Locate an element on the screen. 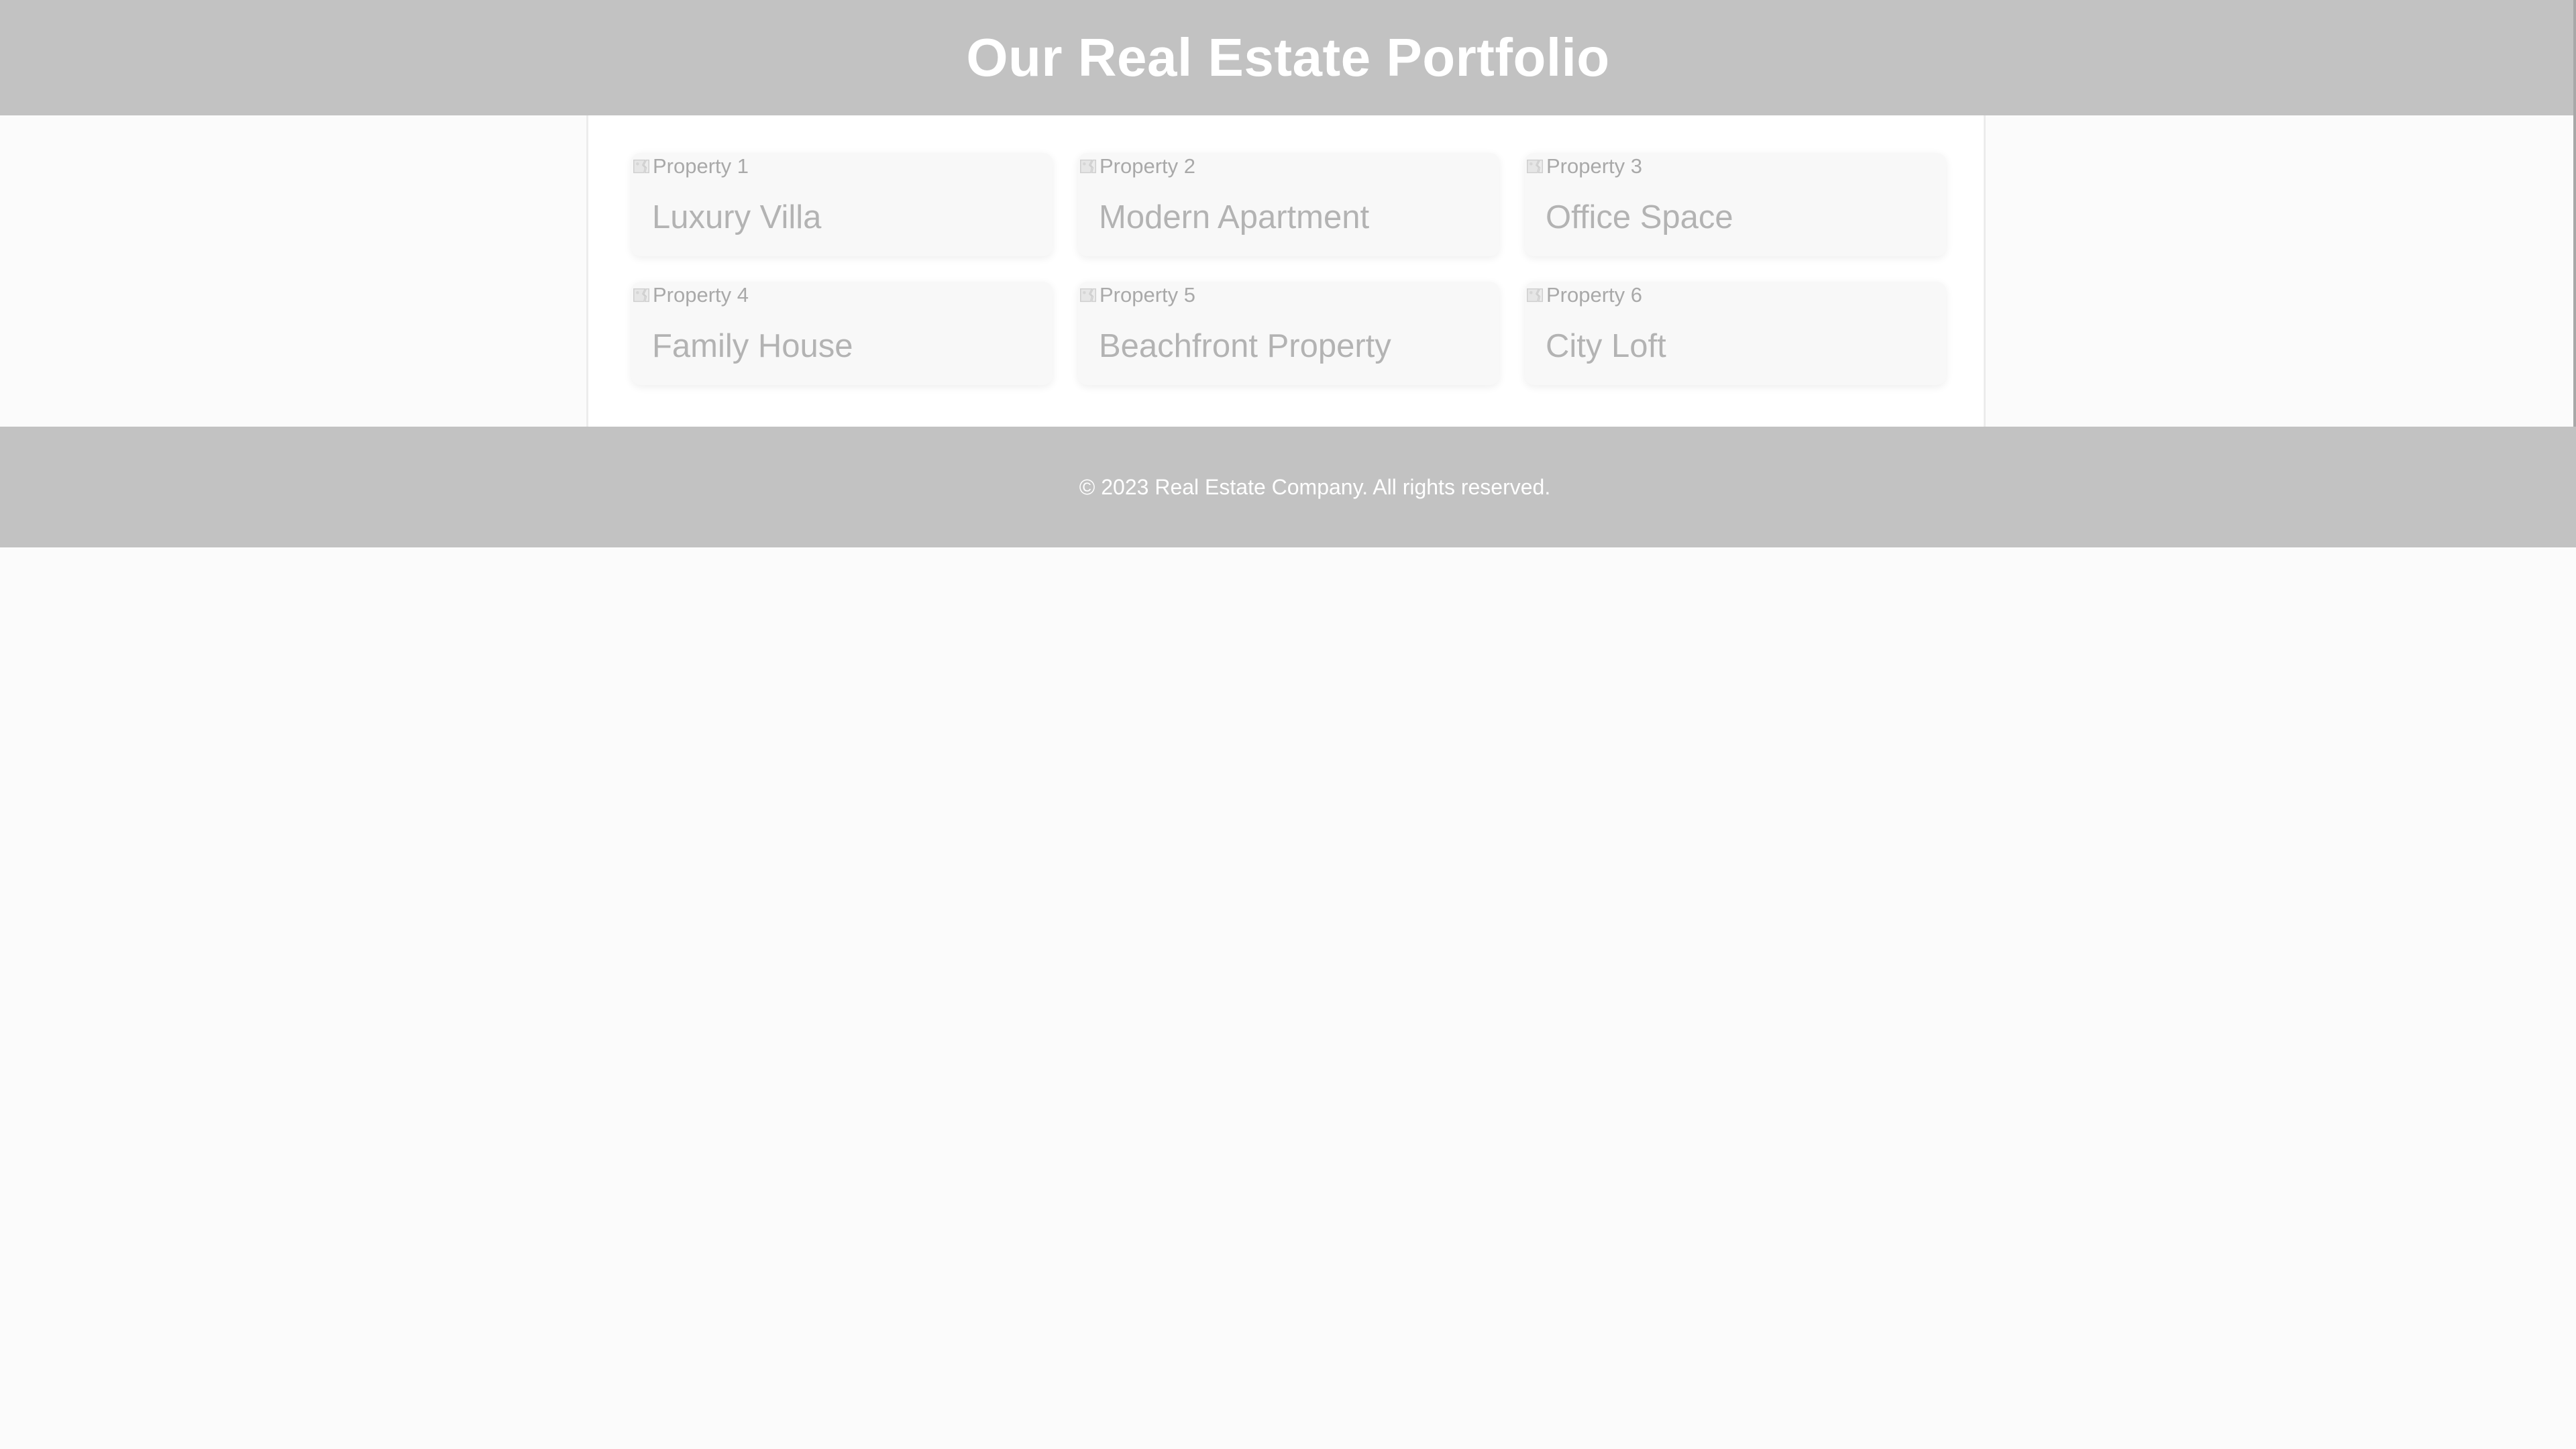  property-image: Property 4 is located at coordinates (690, 295).